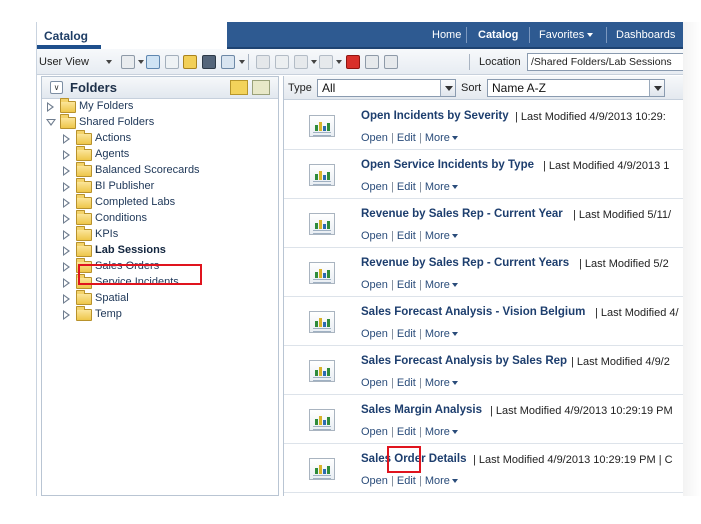 The width and height of the screenshot is (701, 524). I want to click on item-title-link: Open Service Incidents by Type, so click(447, 165).